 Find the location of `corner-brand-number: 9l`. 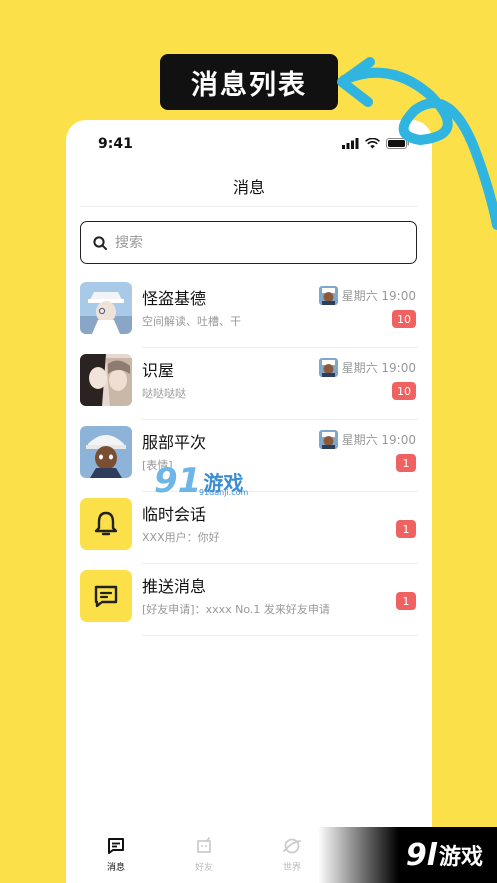

corner-brand-number: 9l is located at coordinates (421, 855).